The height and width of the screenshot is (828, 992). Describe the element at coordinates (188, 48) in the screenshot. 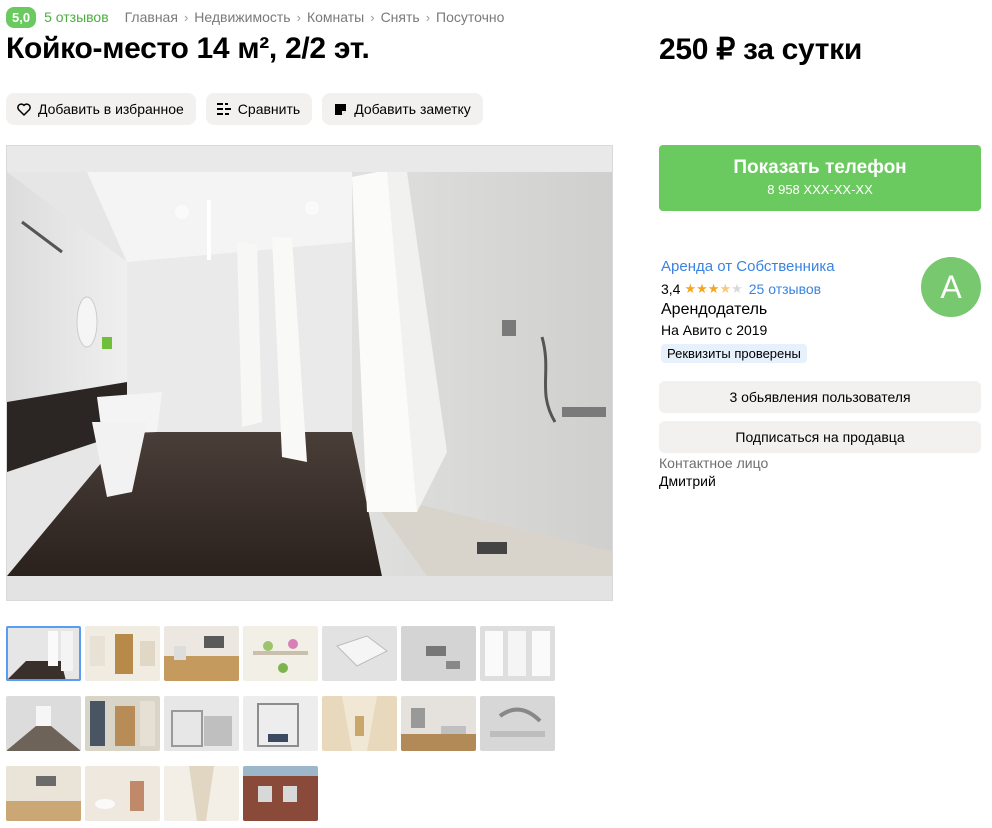

I see `listing-title: Койко-место 14 м², 2/2 эт.` at that location.